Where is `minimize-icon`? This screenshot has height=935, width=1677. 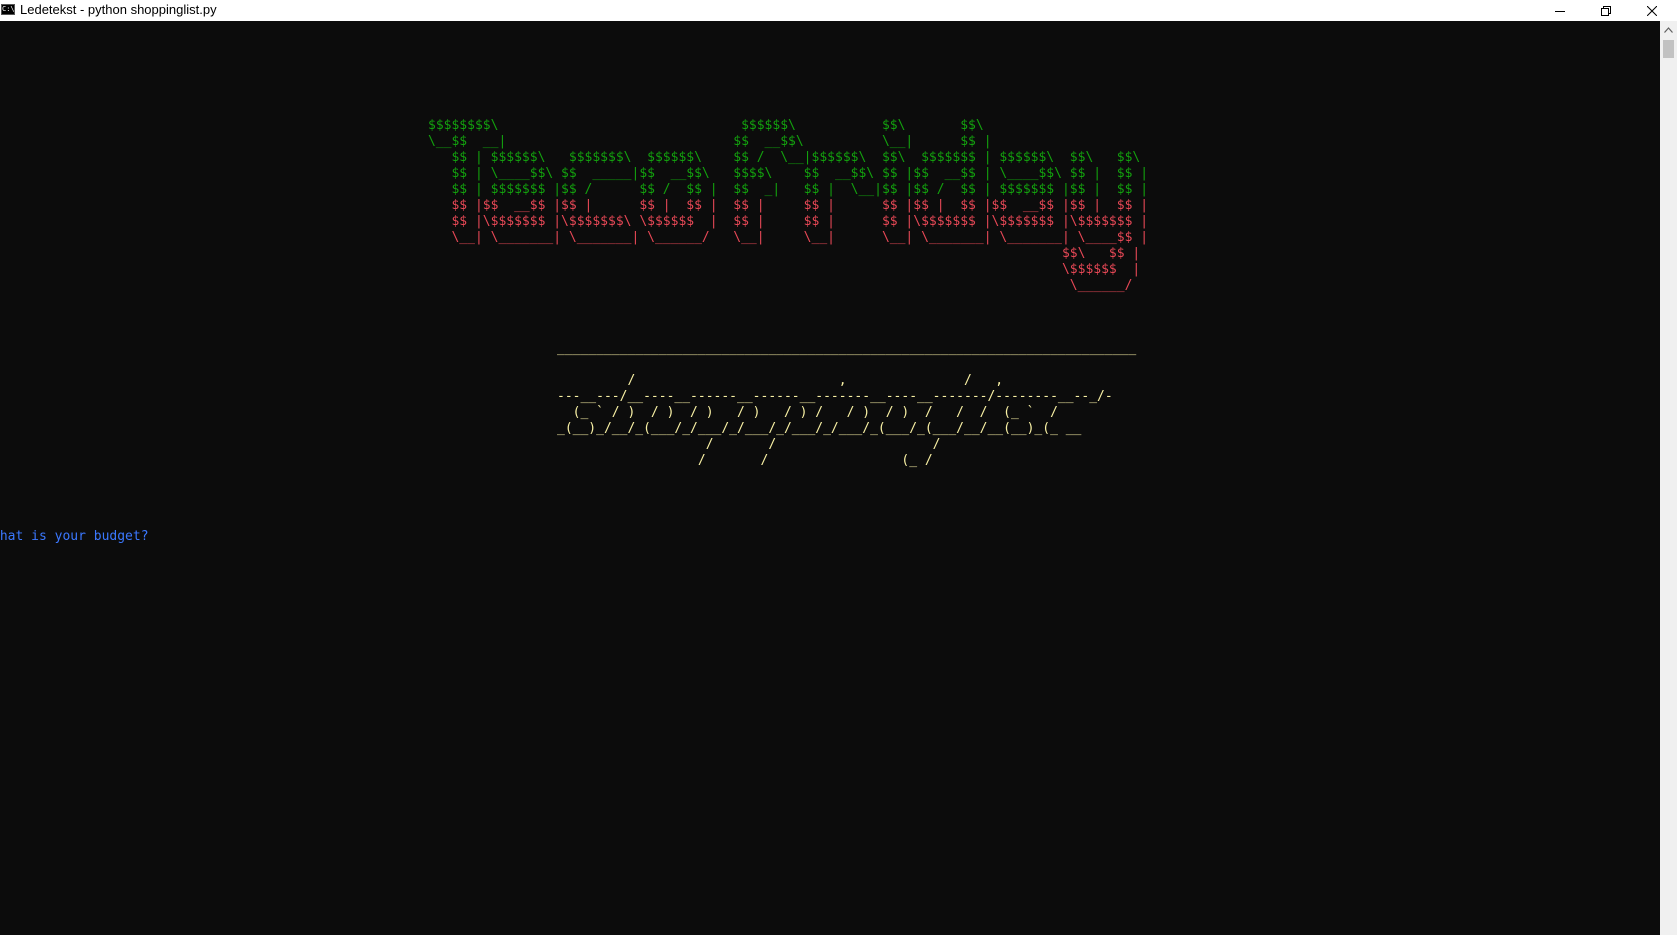 minimize-icon is located at coordinates (1560, 11).